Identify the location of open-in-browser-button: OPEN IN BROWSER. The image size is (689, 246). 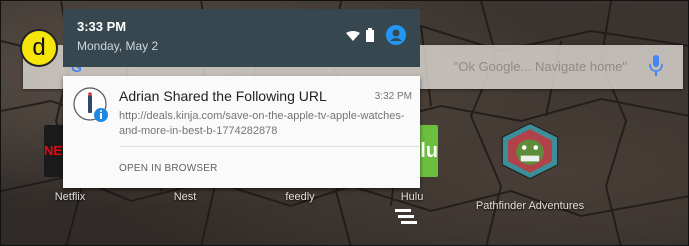
(168, 168).